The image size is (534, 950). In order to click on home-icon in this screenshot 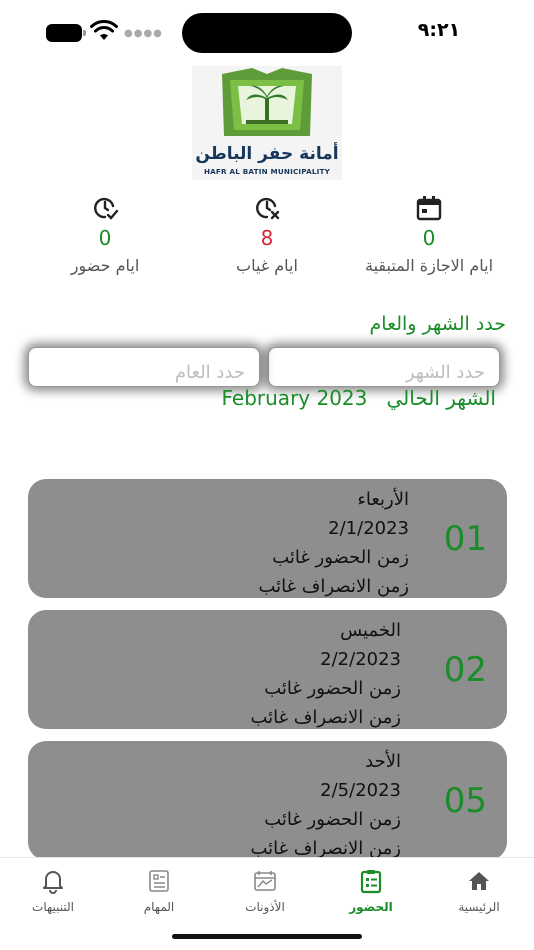, I will do `click(479, 881)`.